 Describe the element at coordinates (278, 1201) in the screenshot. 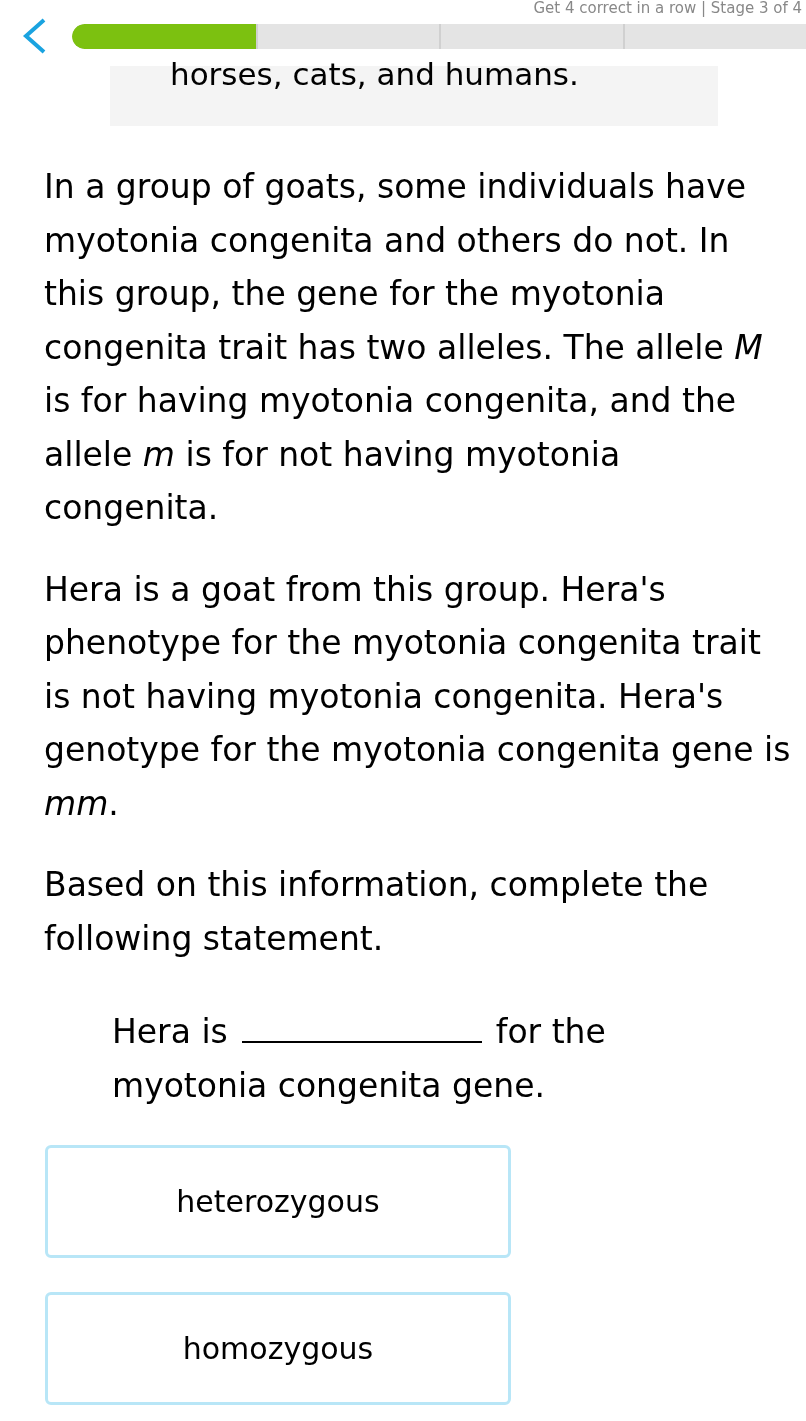

I see `answer-option: heterozygous` at that location.